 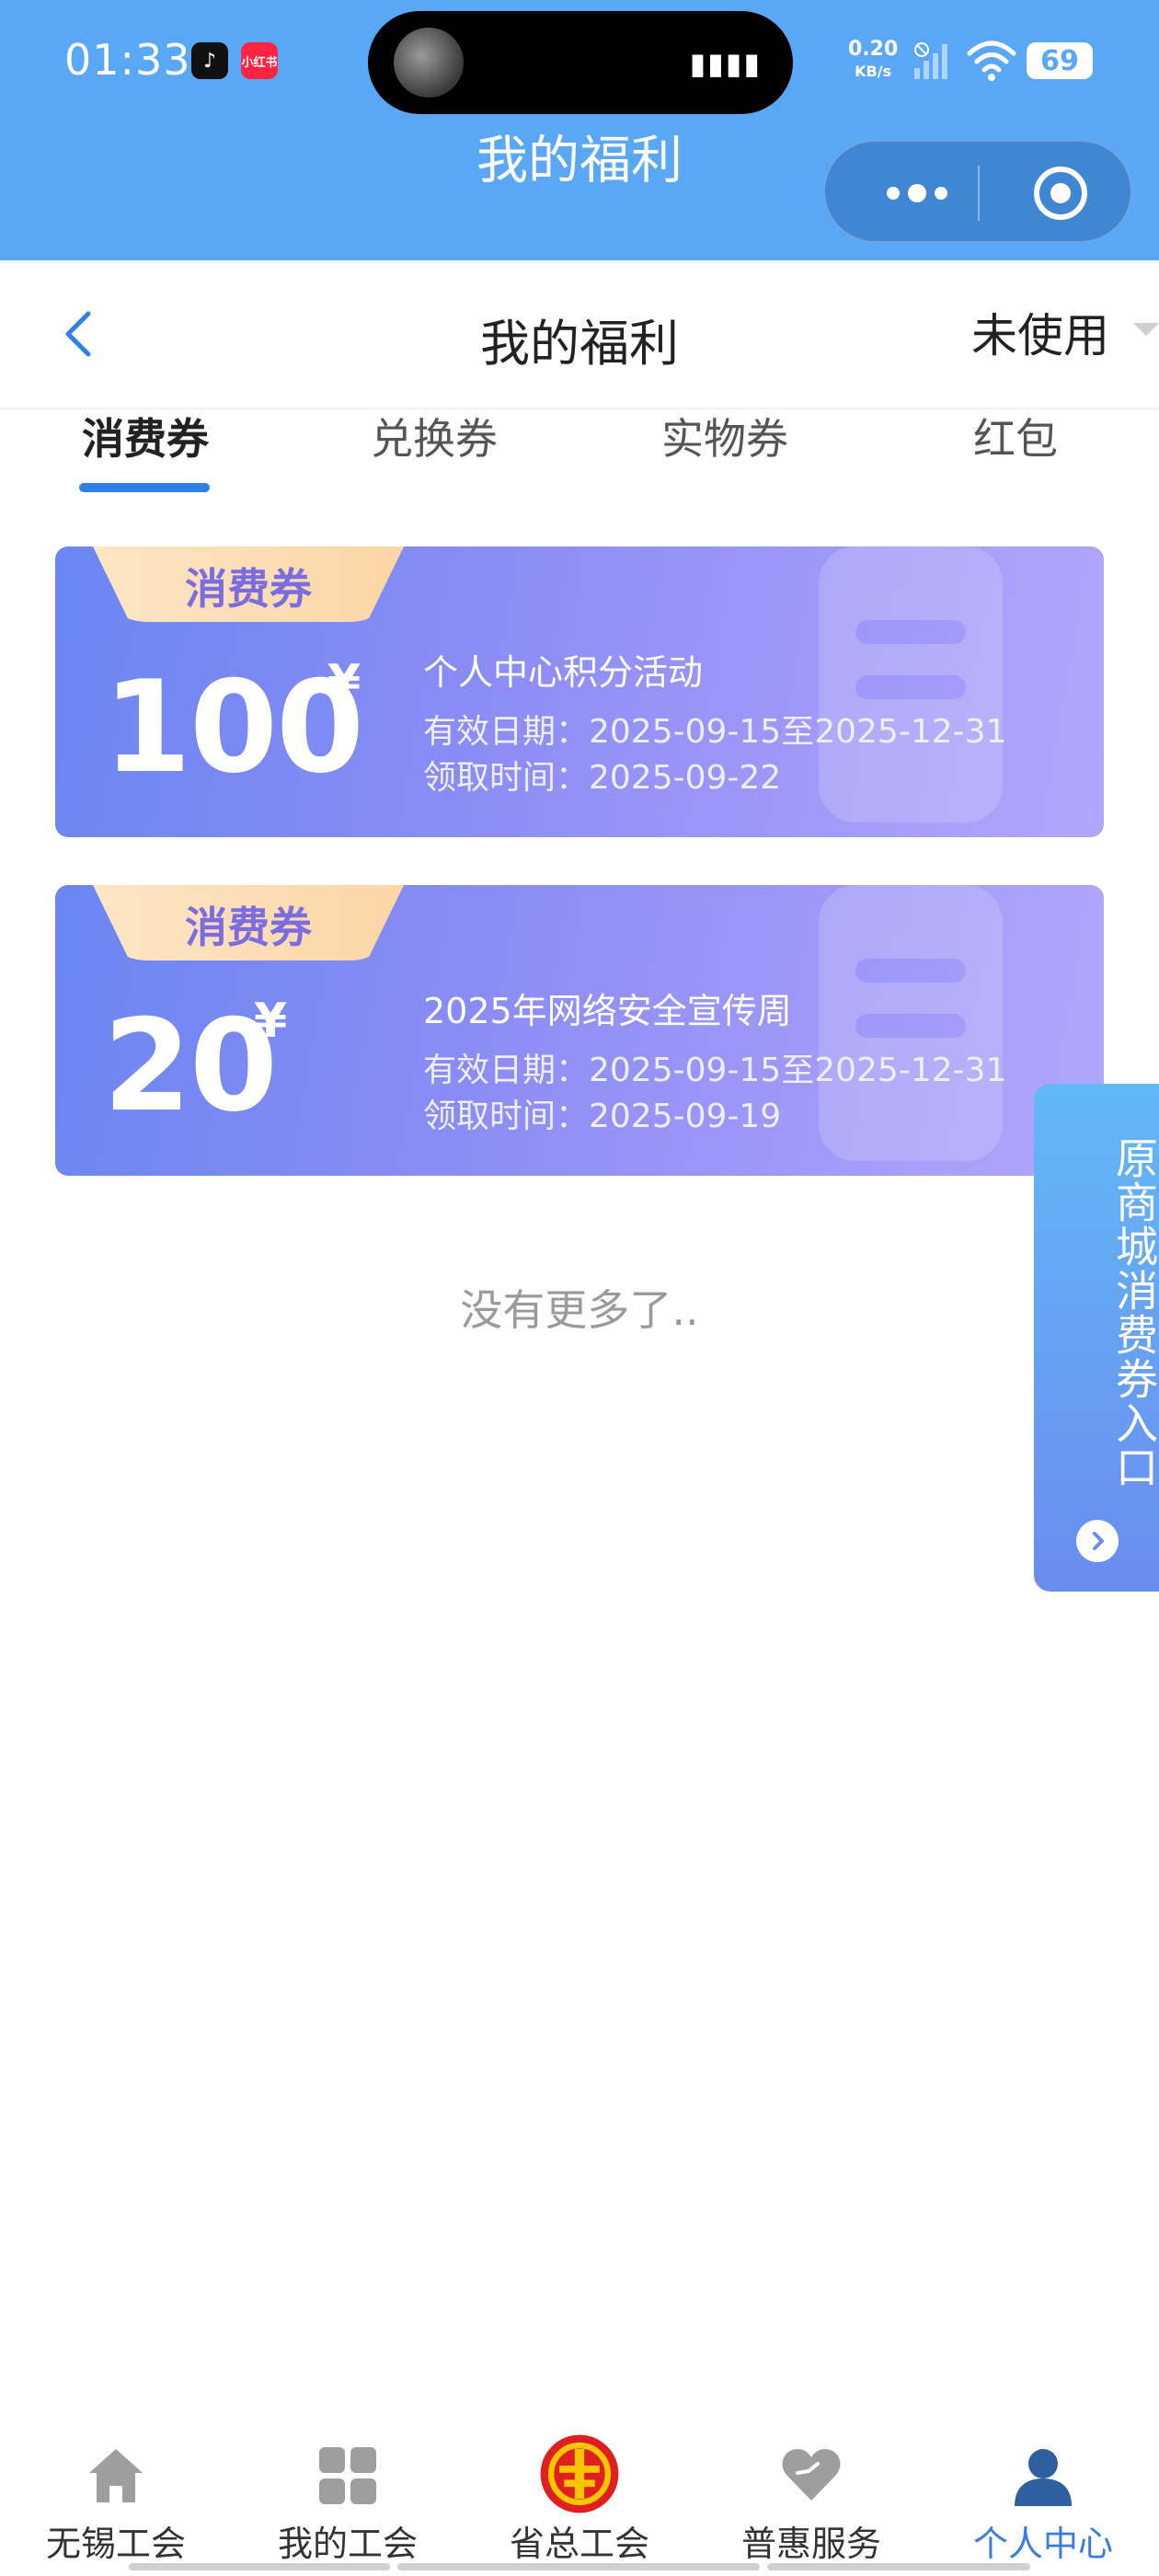 I want to click on more-options-icon, so click(x=917, y=193).